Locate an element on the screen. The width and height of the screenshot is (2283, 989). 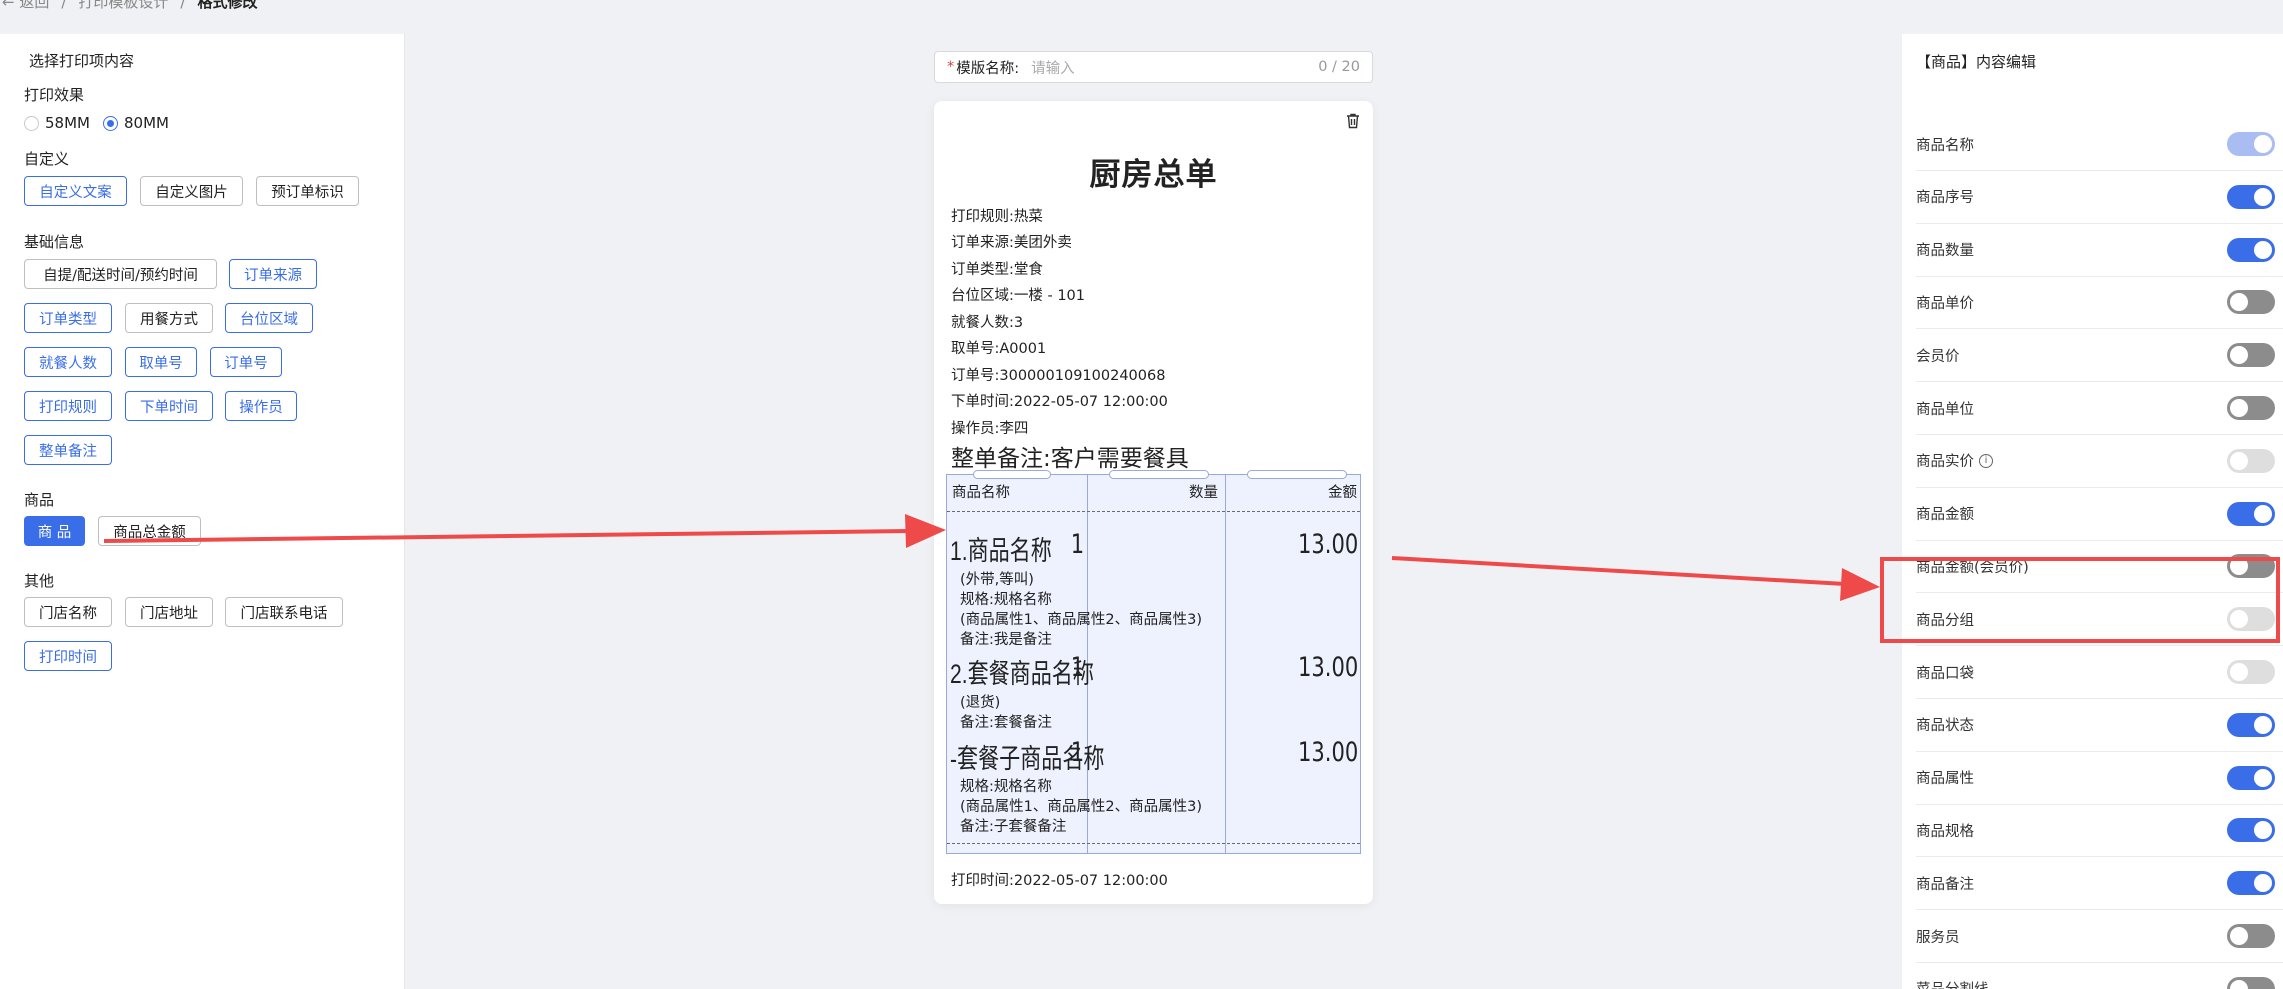
chip-order-type: 订单类型 is located at coordinates (68, 318).